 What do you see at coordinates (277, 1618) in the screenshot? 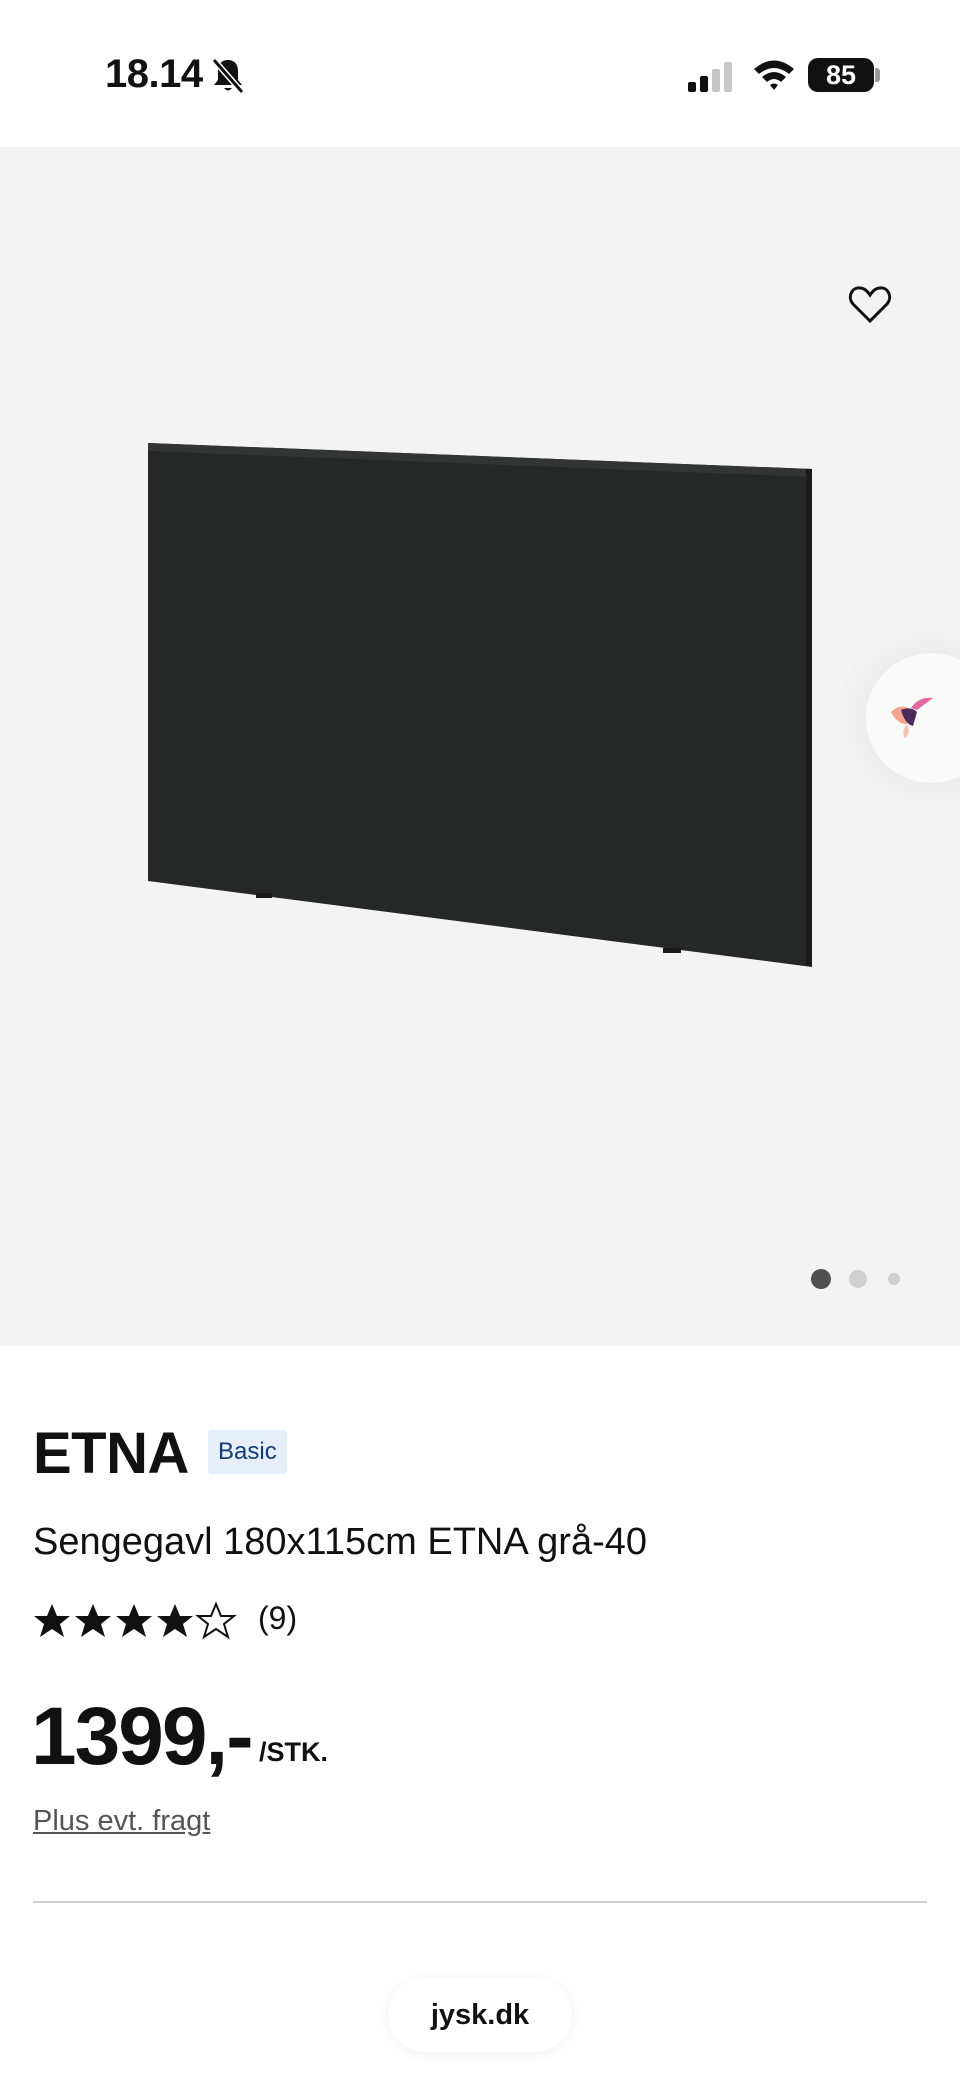
I see `review-count: (9)` at bounding box center [277, 1618].